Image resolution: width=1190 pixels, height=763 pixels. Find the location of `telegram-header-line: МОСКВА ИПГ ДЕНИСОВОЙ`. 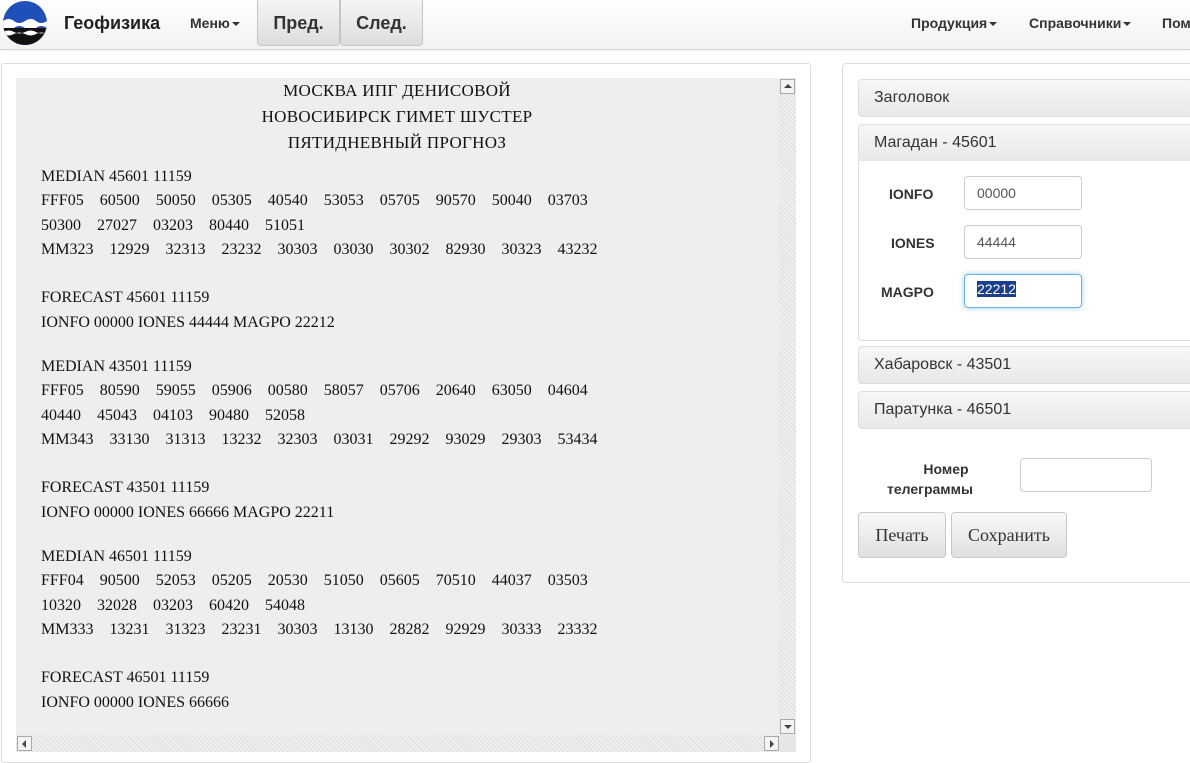

telegram-header-line: МОСКВА ИПГ ДЕНИСОВОЙ is located at coordinates (397, 90).